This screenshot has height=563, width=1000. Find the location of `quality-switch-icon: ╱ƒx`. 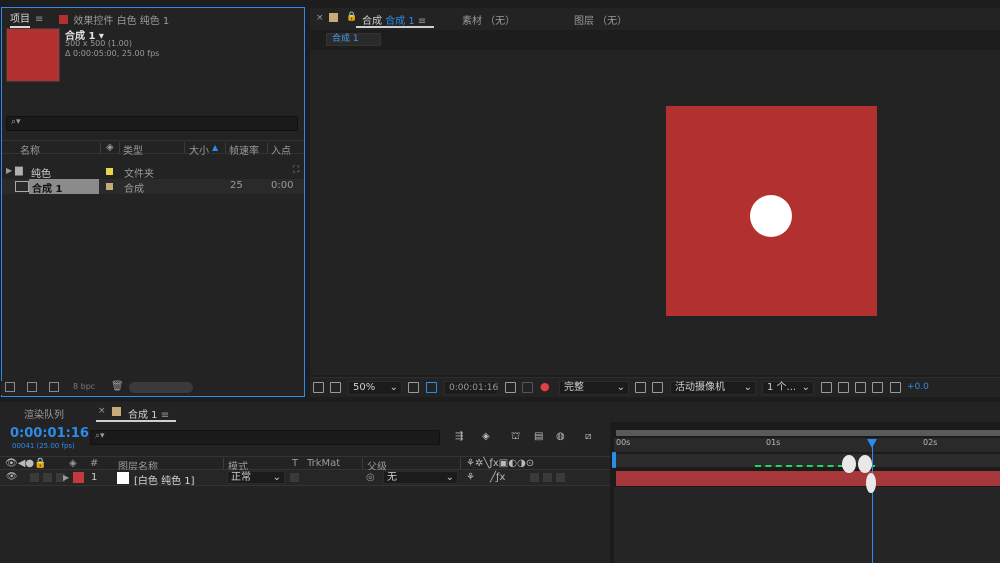

quality-switch-icon: ╱ƒx is located at coordinates (497, 477).